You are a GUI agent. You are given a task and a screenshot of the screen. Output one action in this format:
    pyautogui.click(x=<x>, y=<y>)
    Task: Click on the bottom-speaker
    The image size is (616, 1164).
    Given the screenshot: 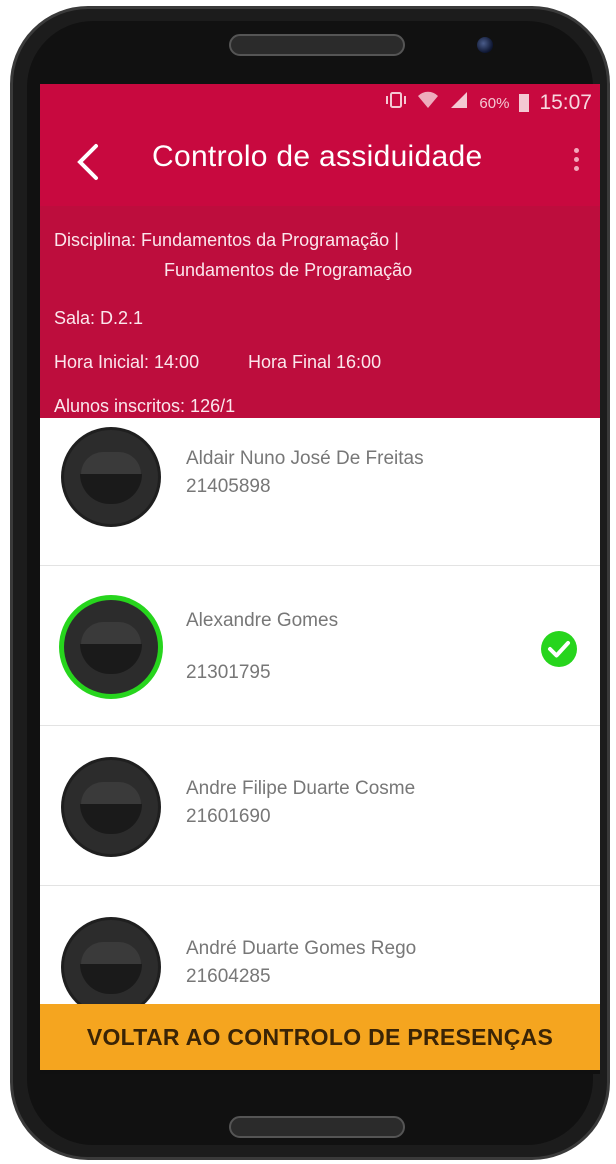 What is the action you would take?
    pyautogui.click(x=317, y=1127)
    